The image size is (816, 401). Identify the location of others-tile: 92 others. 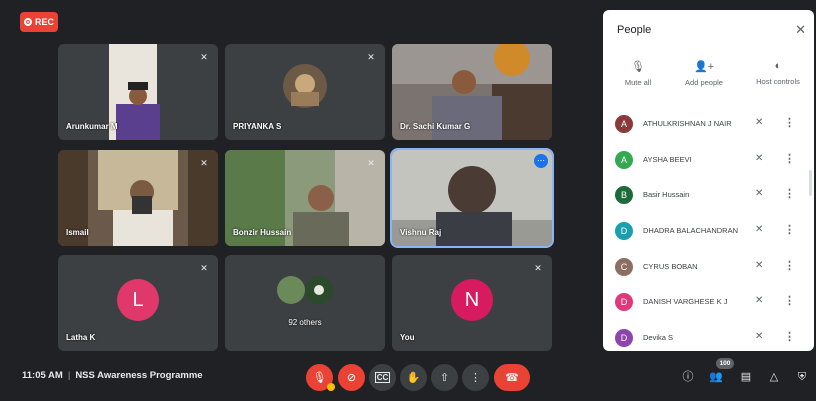
(305, 303).